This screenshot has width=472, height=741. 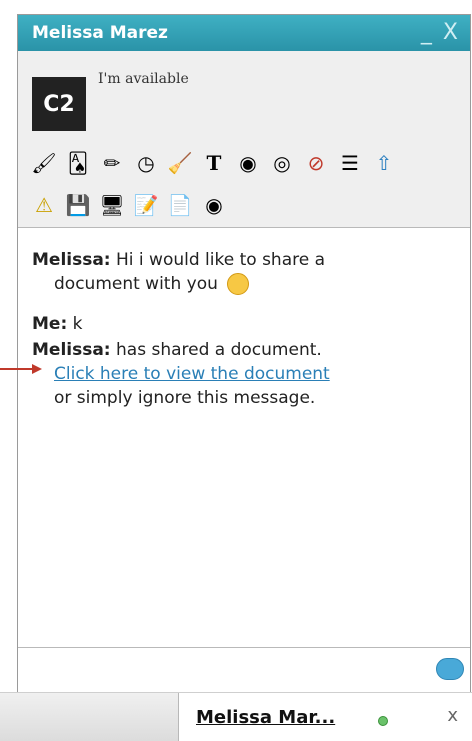 I want to click on broom-icon: 🧹, so click(x=180, y=163).